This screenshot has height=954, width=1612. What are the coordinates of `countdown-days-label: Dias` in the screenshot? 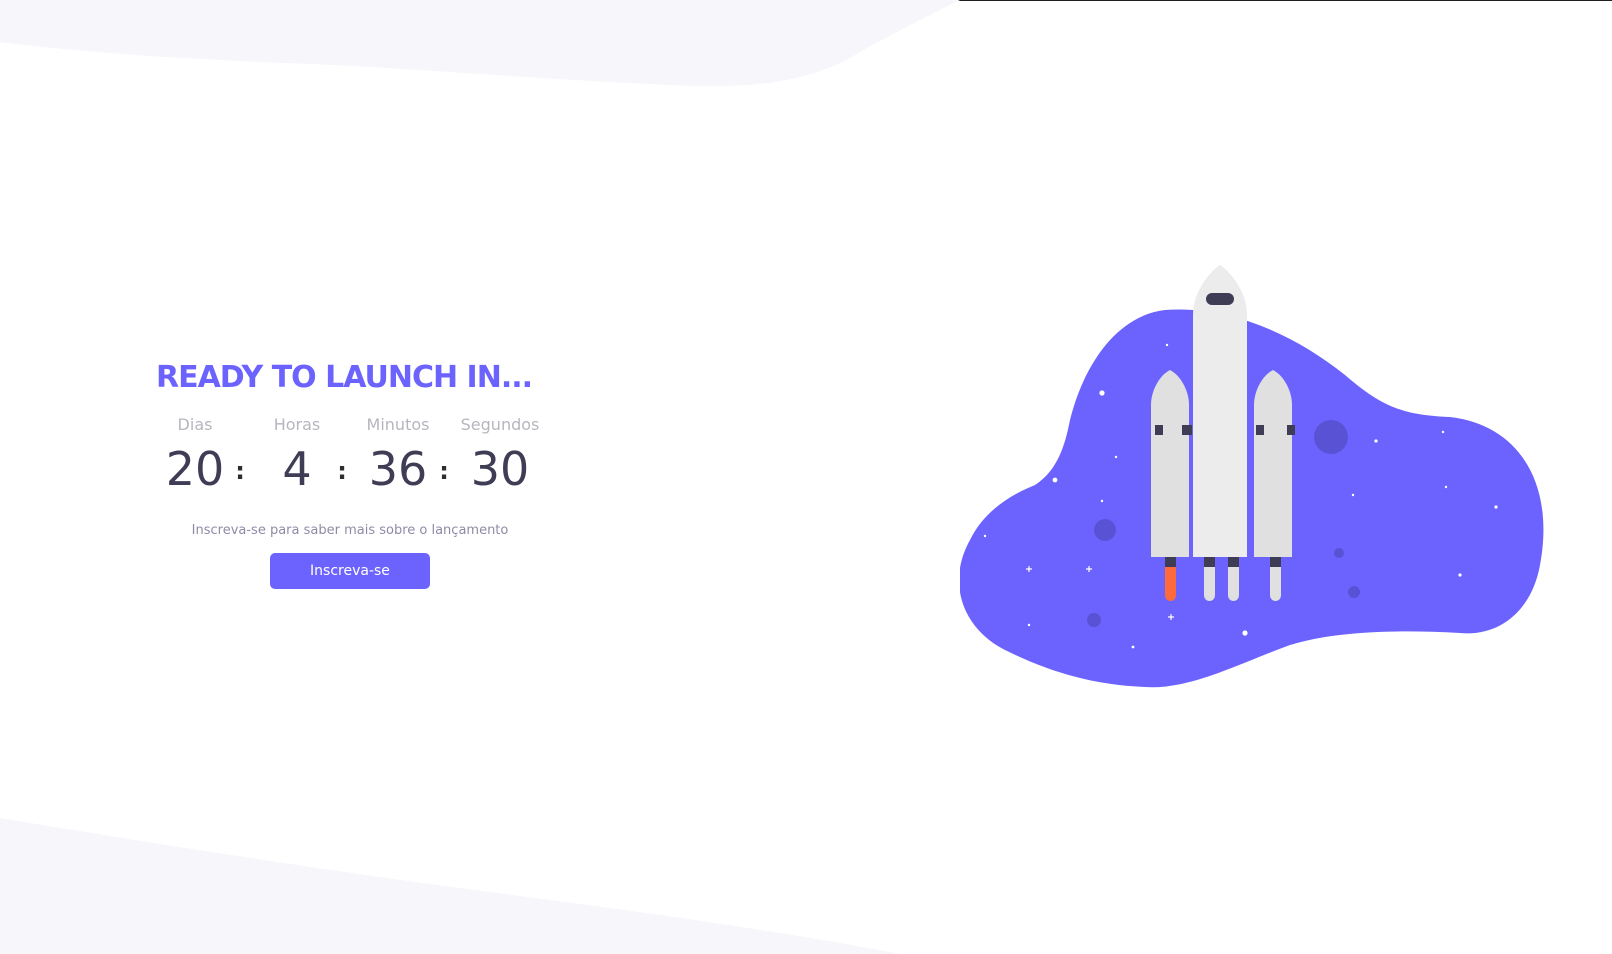 It's located at (195, 424).